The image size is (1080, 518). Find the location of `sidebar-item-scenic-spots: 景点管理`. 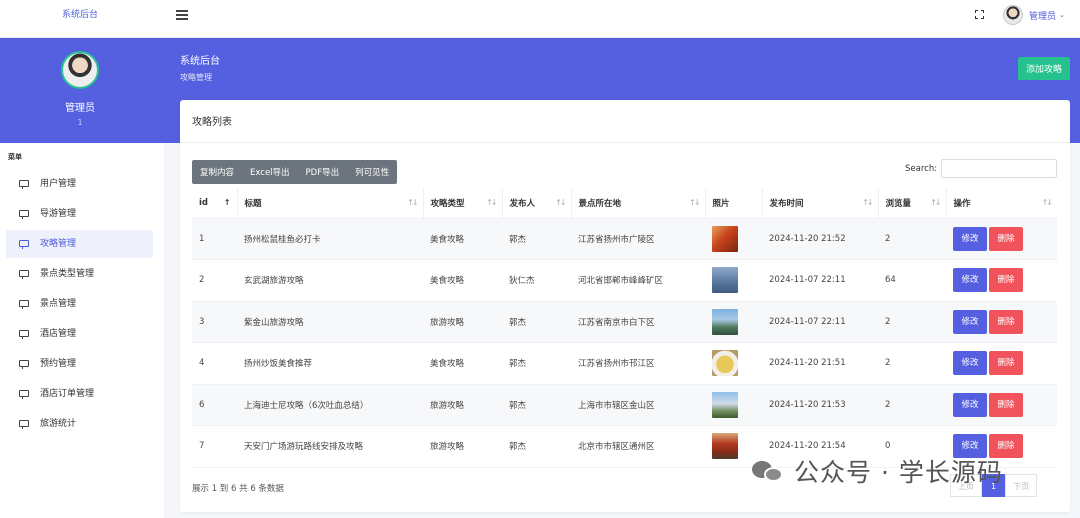

sidebar-item-scenic-spots: 景点管理 is located at coordinates (79, 304).